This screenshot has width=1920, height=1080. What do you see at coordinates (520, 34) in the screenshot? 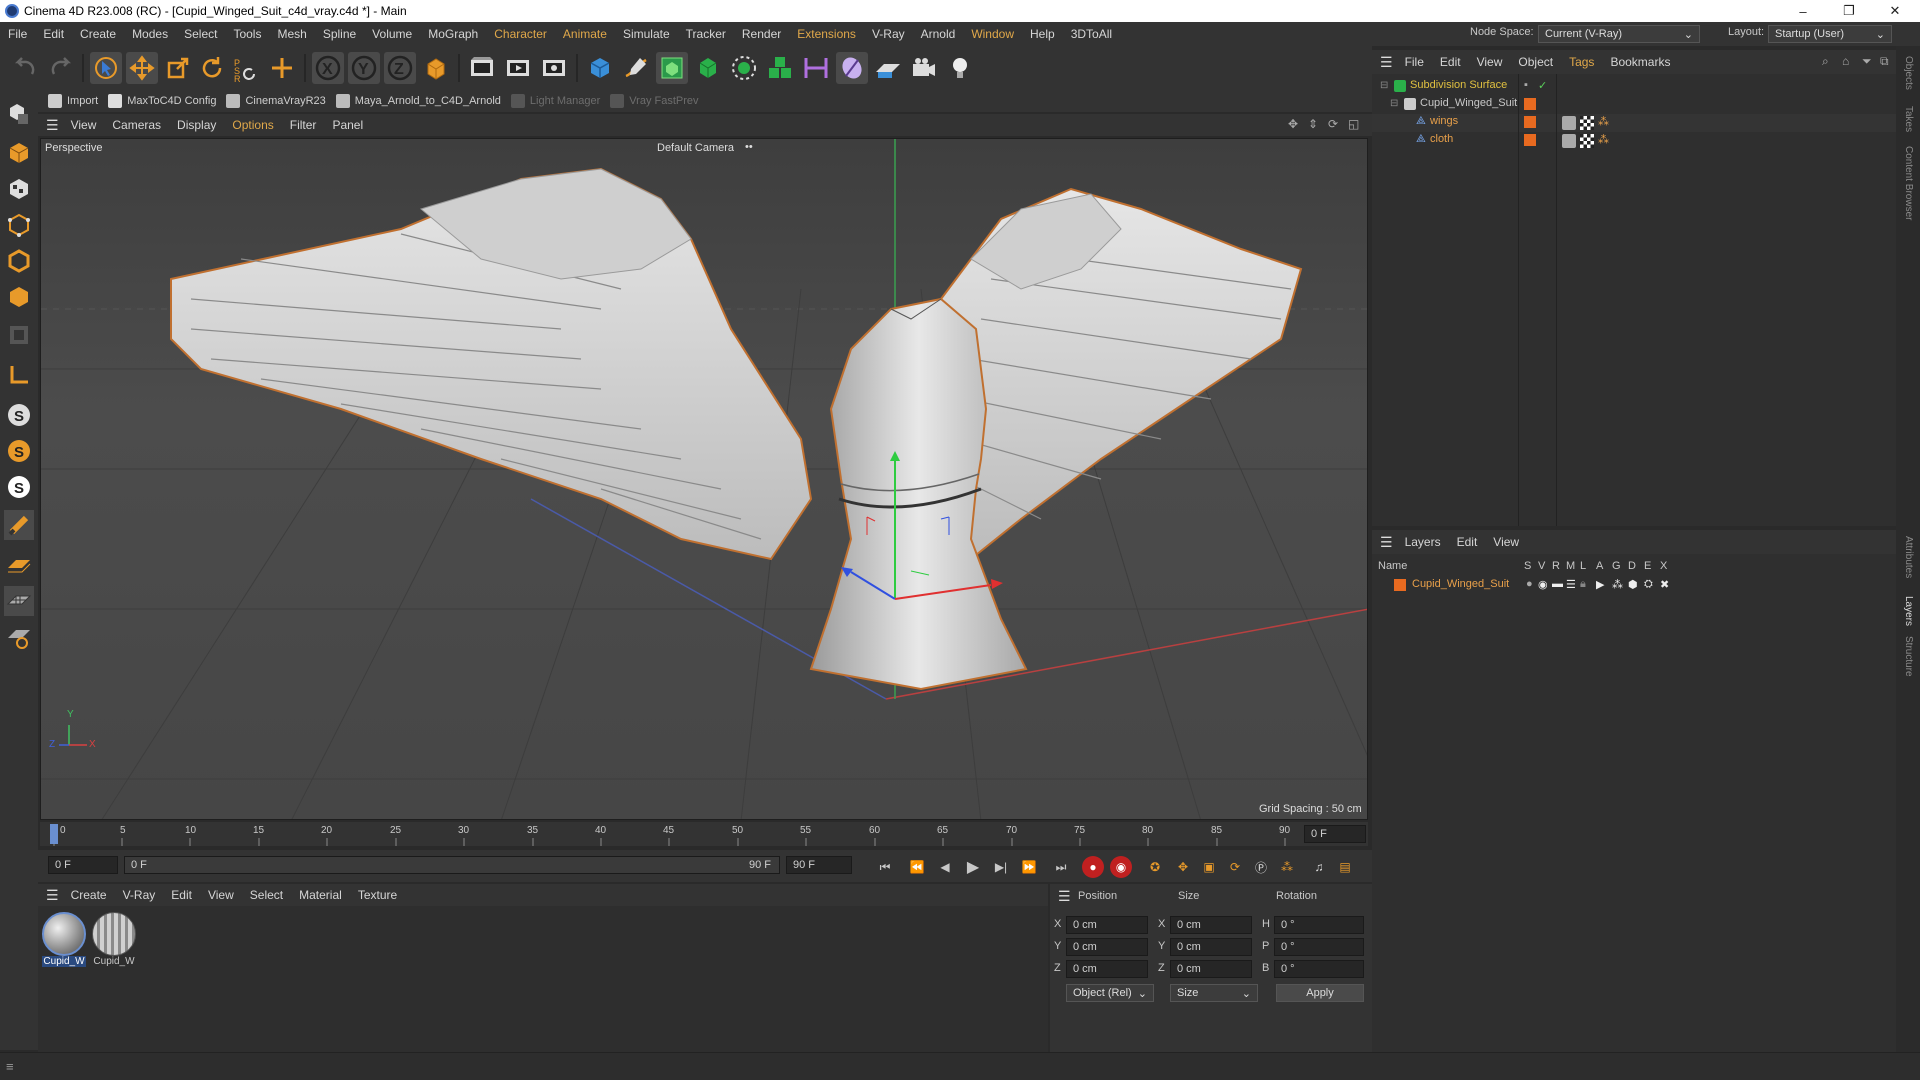
I see `menu-character: Character` at bounding box center [520, 34].